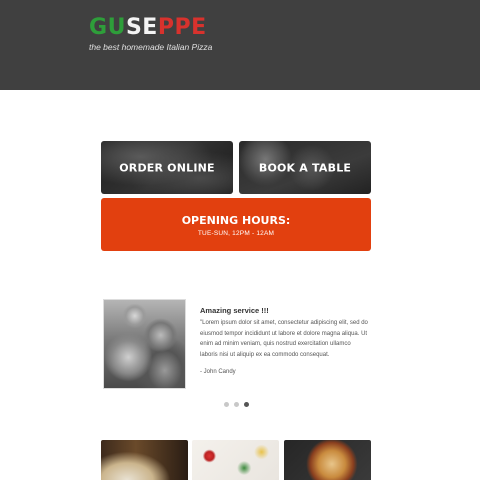  Describe the element at coordinates (234, 310) in the screenshot. I see `review-title: Amazing service !!!` at that location.